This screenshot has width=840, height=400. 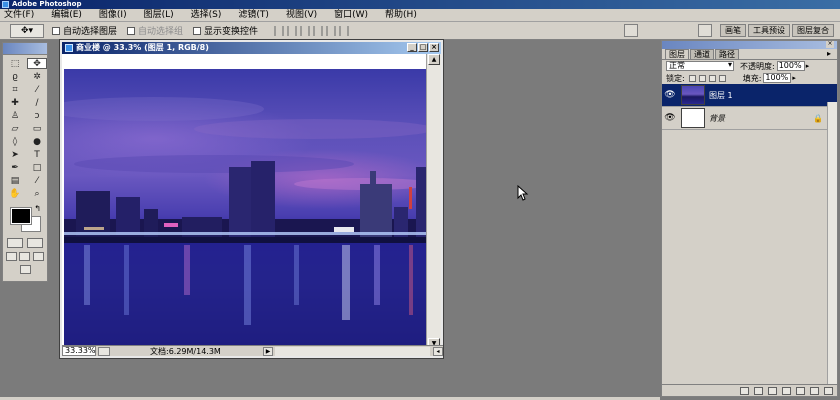 What do you see at coordinates (749, 118) in the screenshot?
I see `layer-row-background: 👁 背景 🔒` at bounding box center [749, 118].